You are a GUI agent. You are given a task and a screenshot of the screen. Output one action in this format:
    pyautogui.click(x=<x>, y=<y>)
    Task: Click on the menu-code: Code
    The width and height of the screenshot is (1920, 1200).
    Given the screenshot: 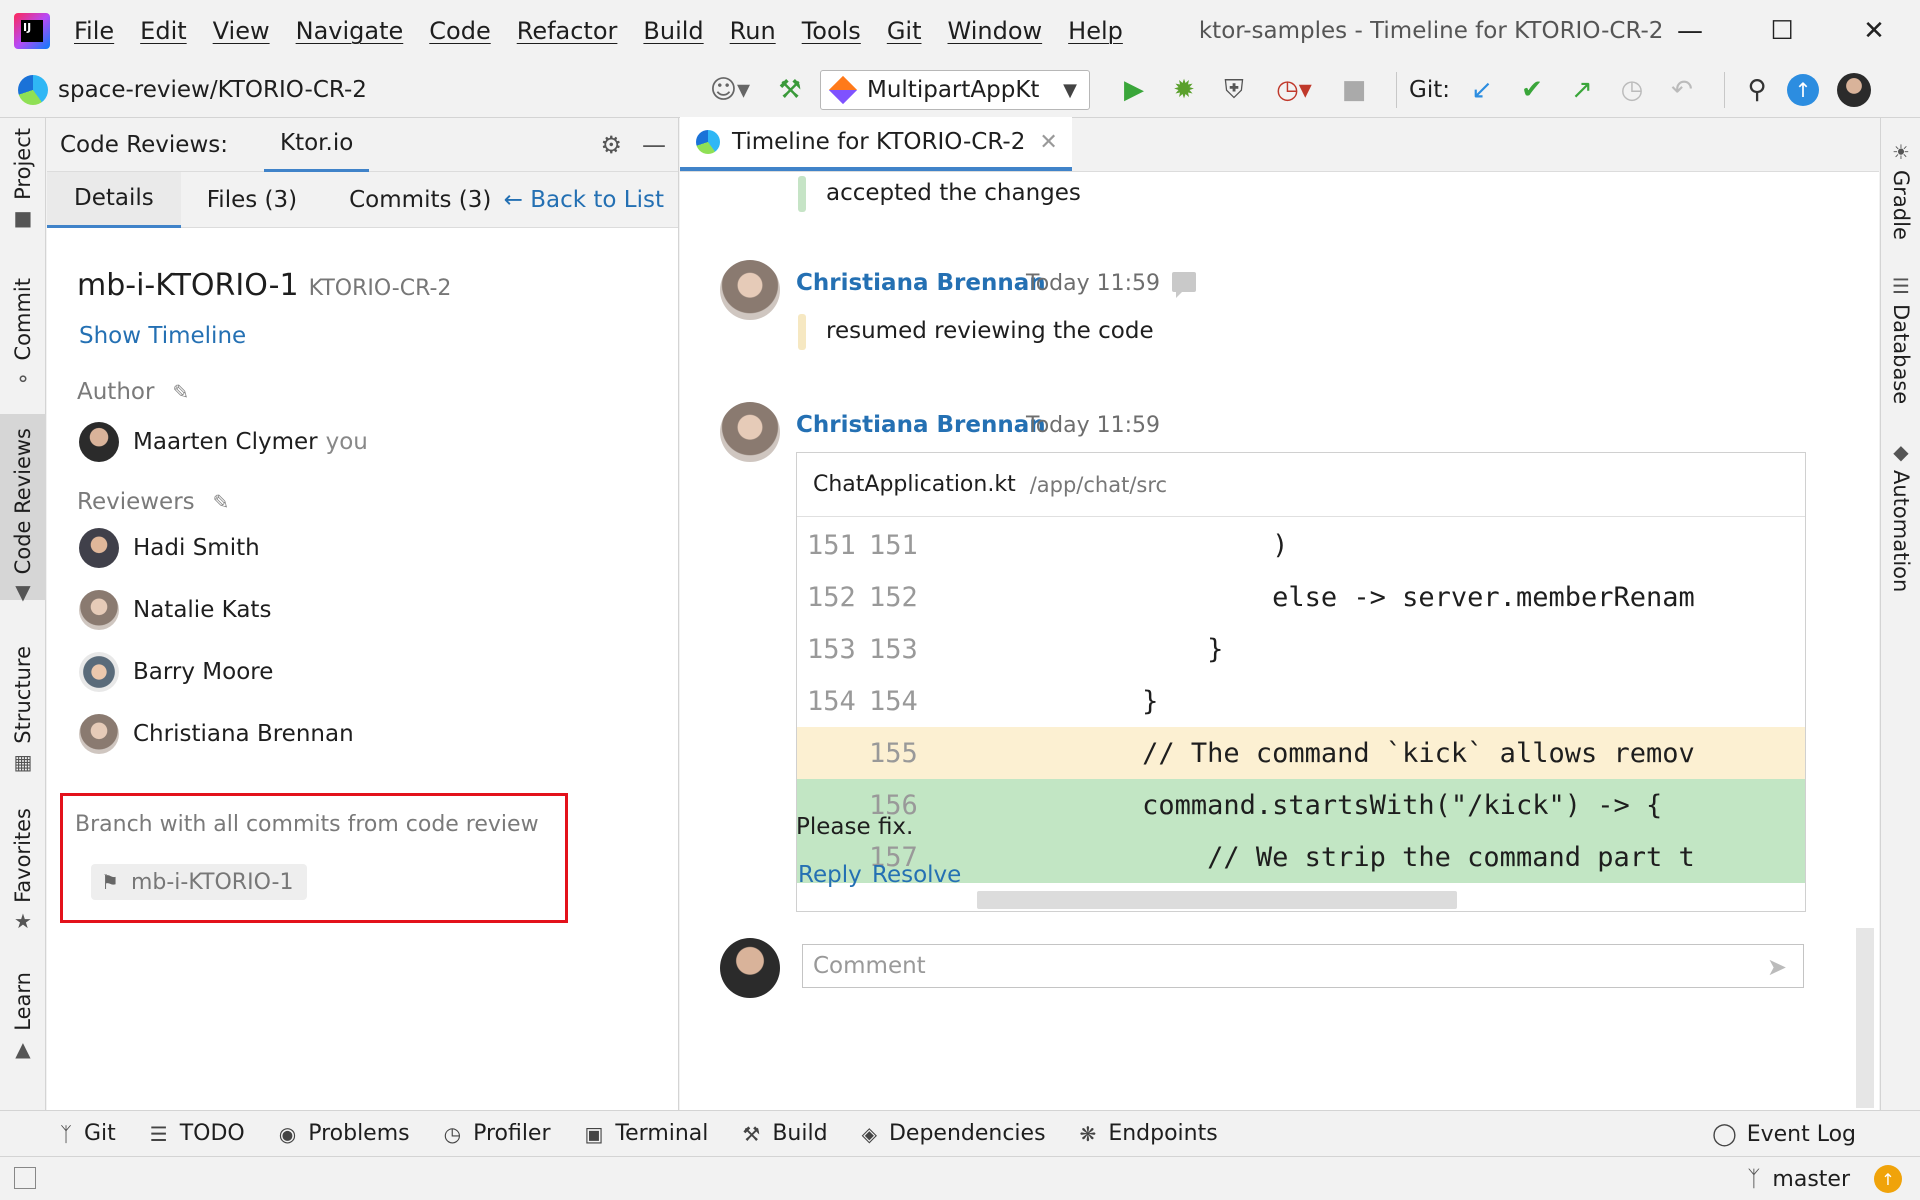 What is the action you would take?
    pyautogui.click(x=459, y=31)
    